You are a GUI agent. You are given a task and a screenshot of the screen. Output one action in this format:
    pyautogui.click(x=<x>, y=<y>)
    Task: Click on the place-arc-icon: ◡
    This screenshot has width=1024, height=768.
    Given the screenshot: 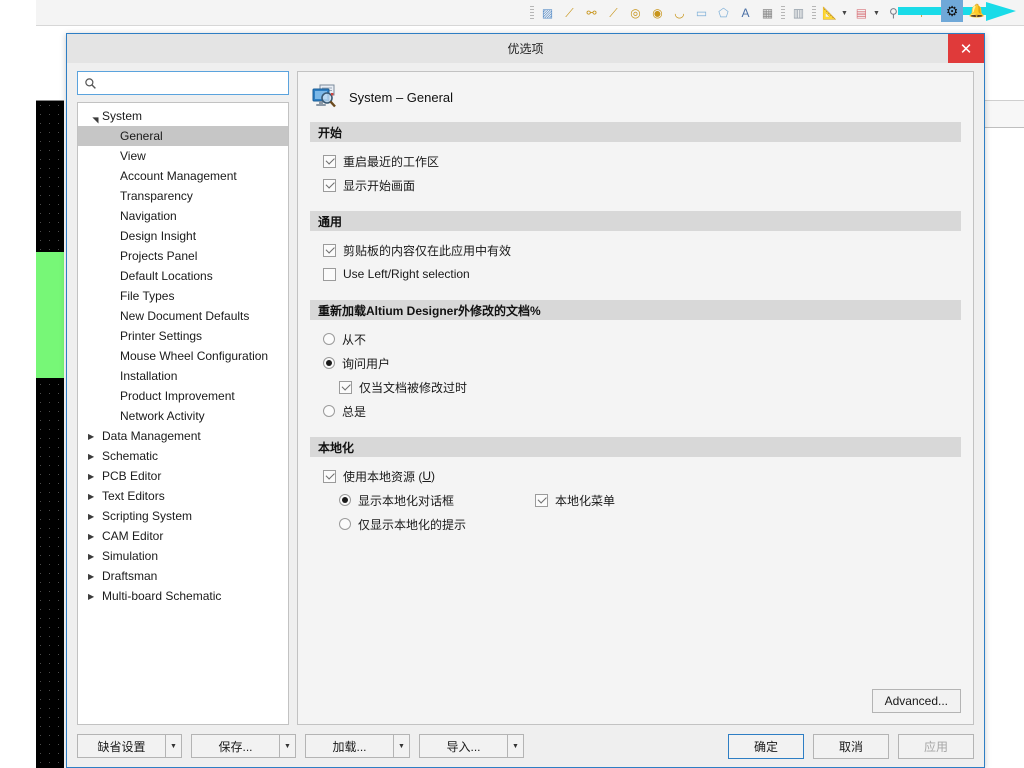 What is the action you would take?
    pyautogui.click(x=679, y=13)
    